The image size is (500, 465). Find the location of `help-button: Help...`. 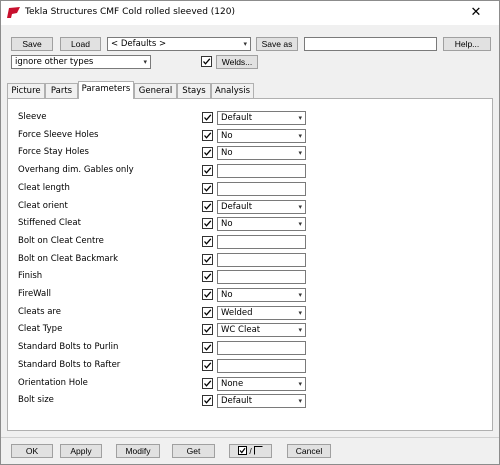

help-button: Help... is located at coordinates (467, 44).